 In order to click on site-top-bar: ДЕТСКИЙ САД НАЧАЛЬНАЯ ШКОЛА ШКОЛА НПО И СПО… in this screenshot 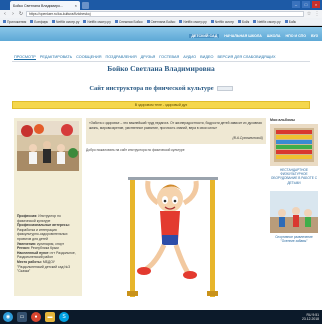, I will do `click(161, 34)`.